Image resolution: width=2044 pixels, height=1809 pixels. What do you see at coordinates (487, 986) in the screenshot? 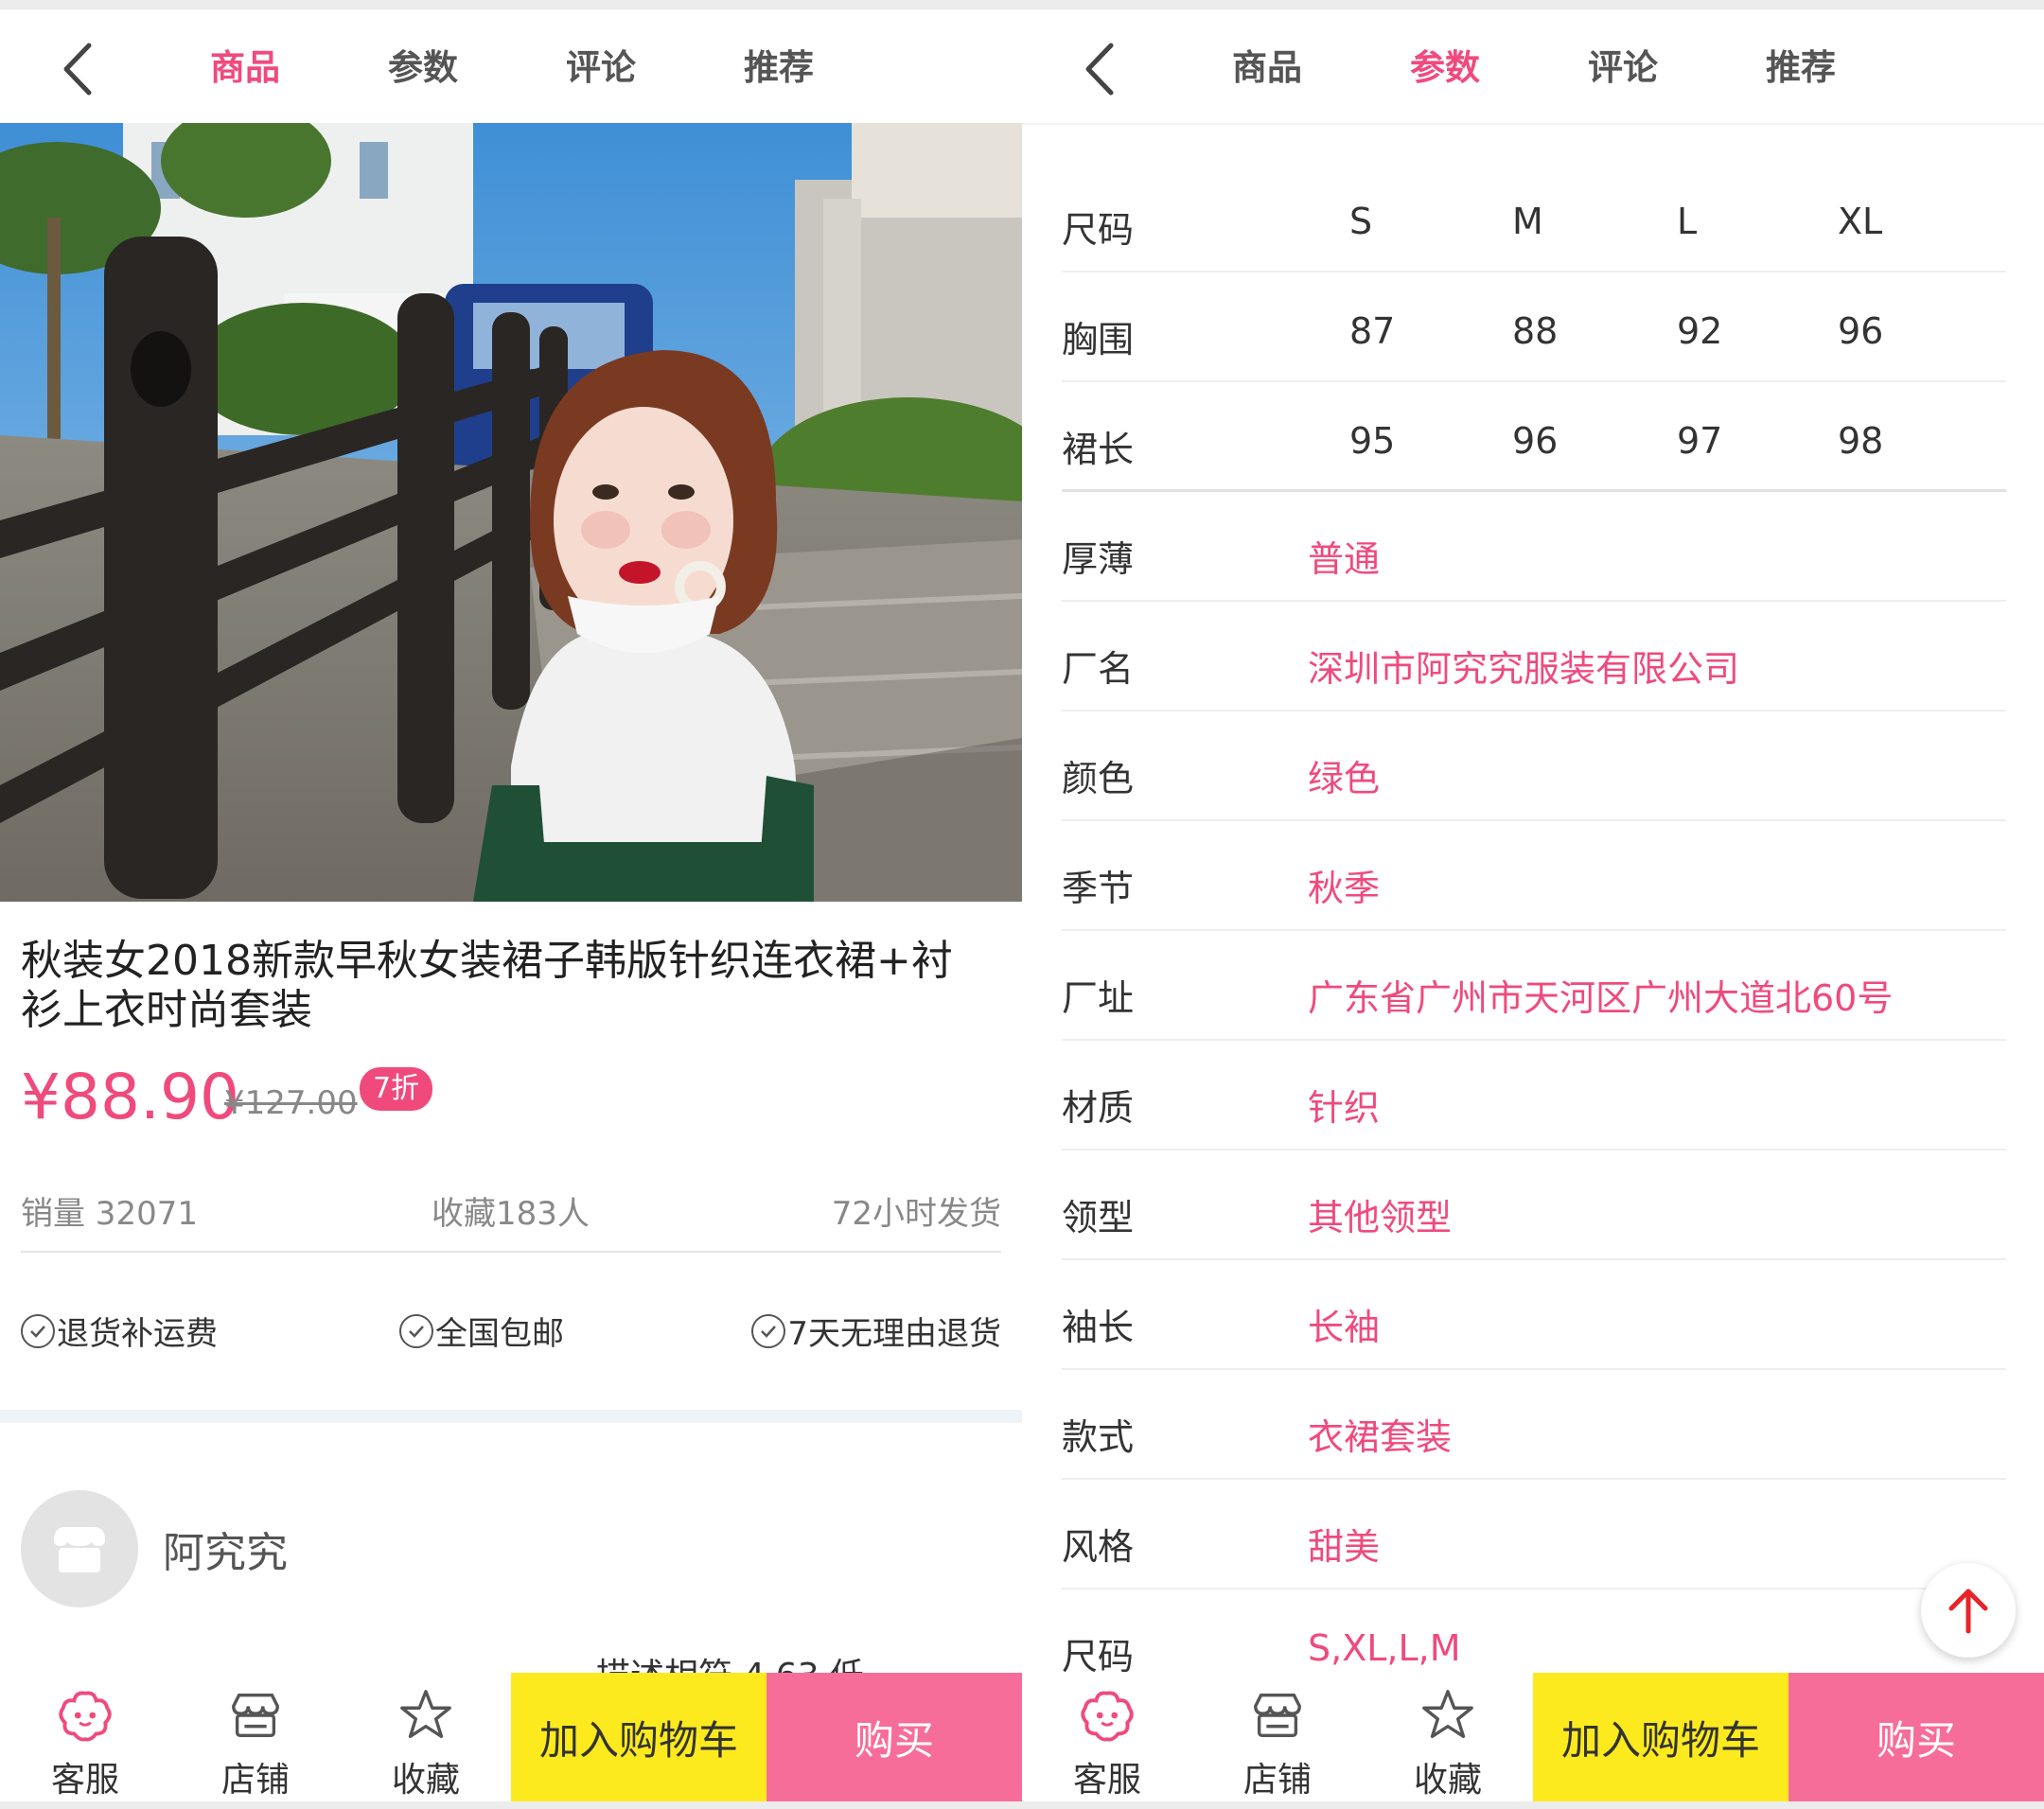
I see `product-title: 秋装女2018新款早秋女装裙子韩版针织连衣裙+衬衫上衣时尚套装` at bounding box center [487, 986].